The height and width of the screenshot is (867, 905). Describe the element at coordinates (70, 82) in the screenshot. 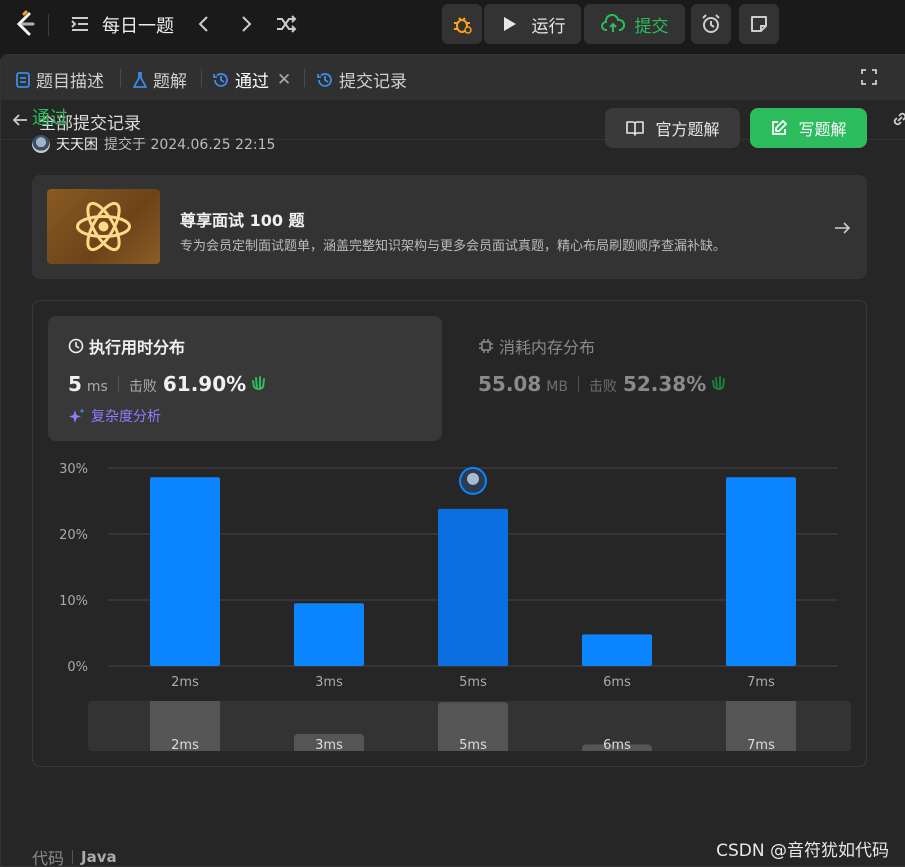

I see `tab-description-label: 题目描述` at that location.